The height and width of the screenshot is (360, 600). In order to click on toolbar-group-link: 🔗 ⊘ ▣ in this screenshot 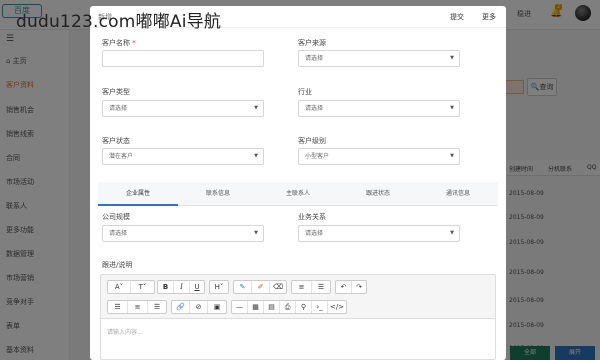, I will do `click(199, 307)`.